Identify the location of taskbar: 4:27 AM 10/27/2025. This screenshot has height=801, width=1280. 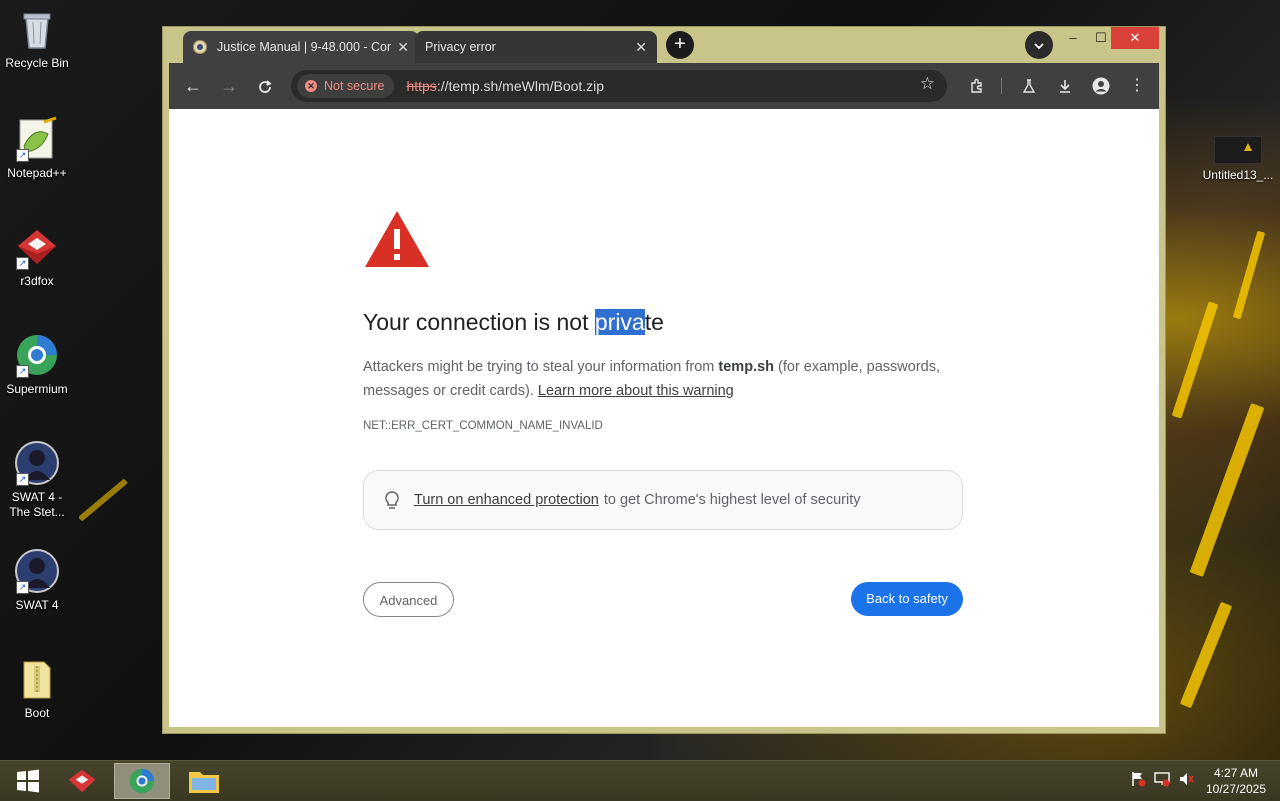
(640, 780).